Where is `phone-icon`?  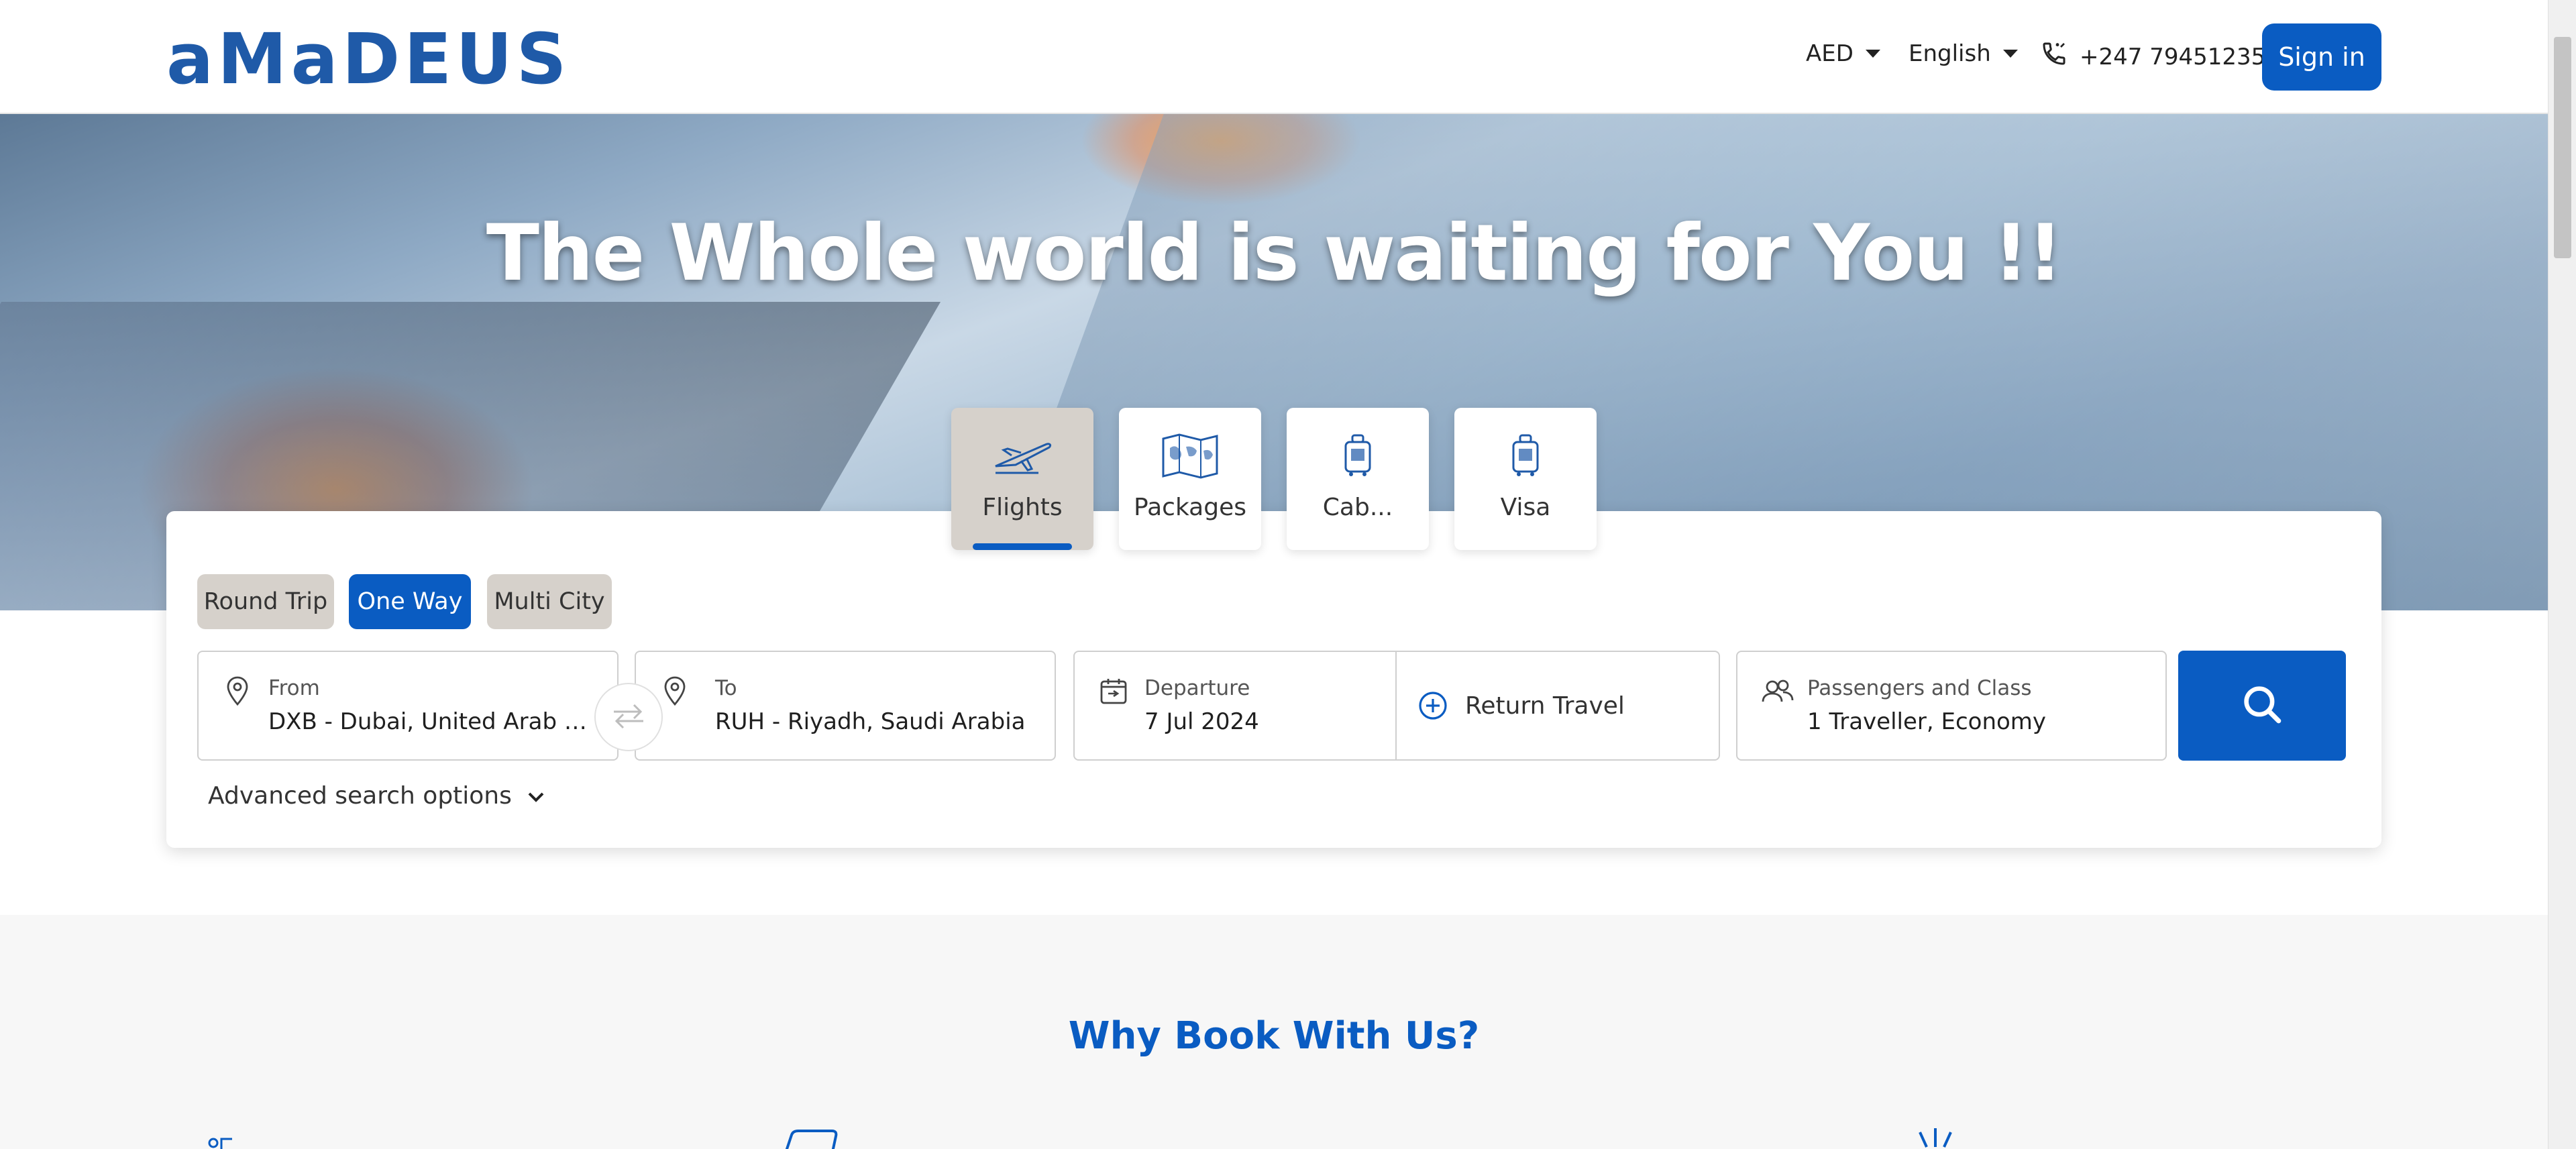 phone-icon is located at coordinates (2054, 56).